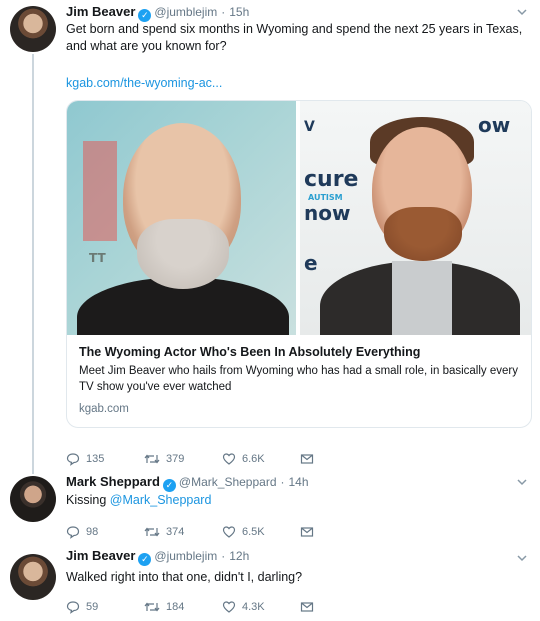 The height and width of the screenshot is (621, 540). I want to click on retweet-count: 374, so click(175, 532).